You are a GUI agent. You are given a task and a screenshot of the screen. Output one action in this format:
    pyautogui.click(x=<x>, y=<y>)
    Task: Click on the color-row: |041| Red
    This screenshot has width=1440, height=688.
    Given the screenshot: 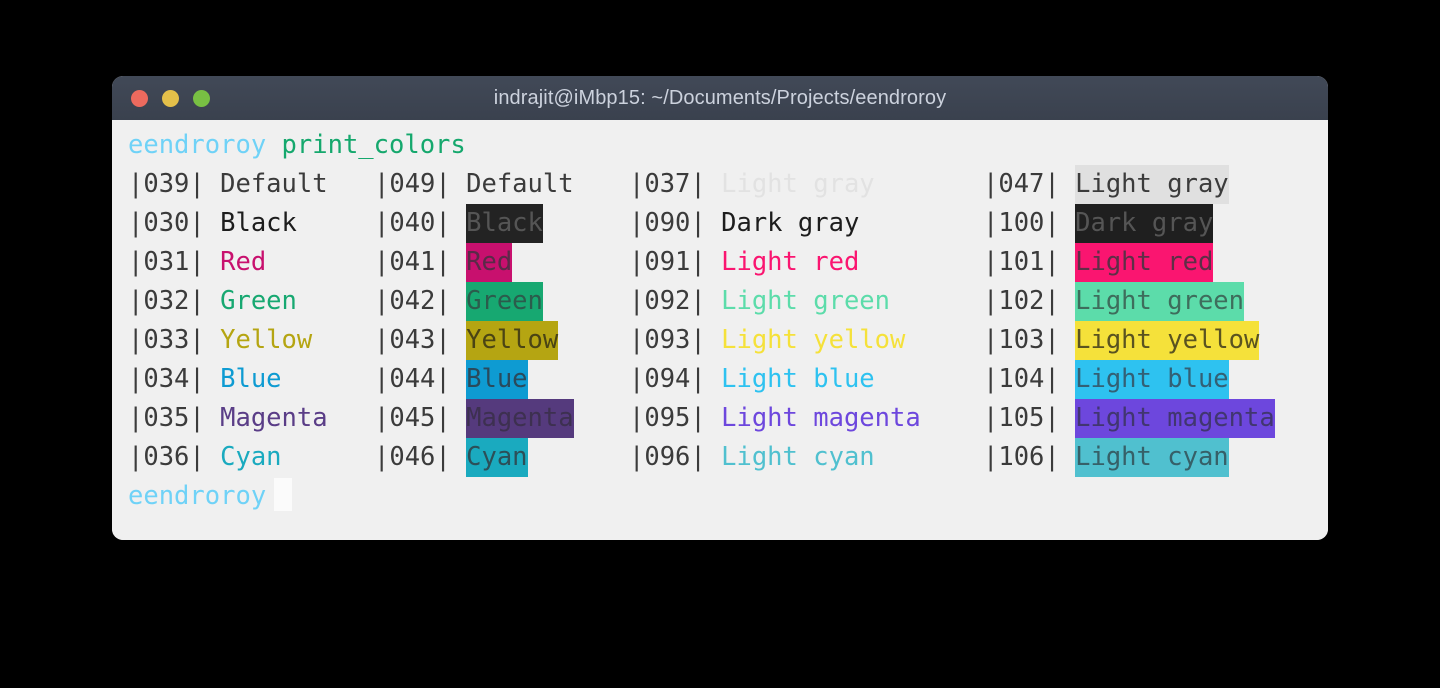 What is the action you would take?
    pyautogui.click(x=474, y=262)
    